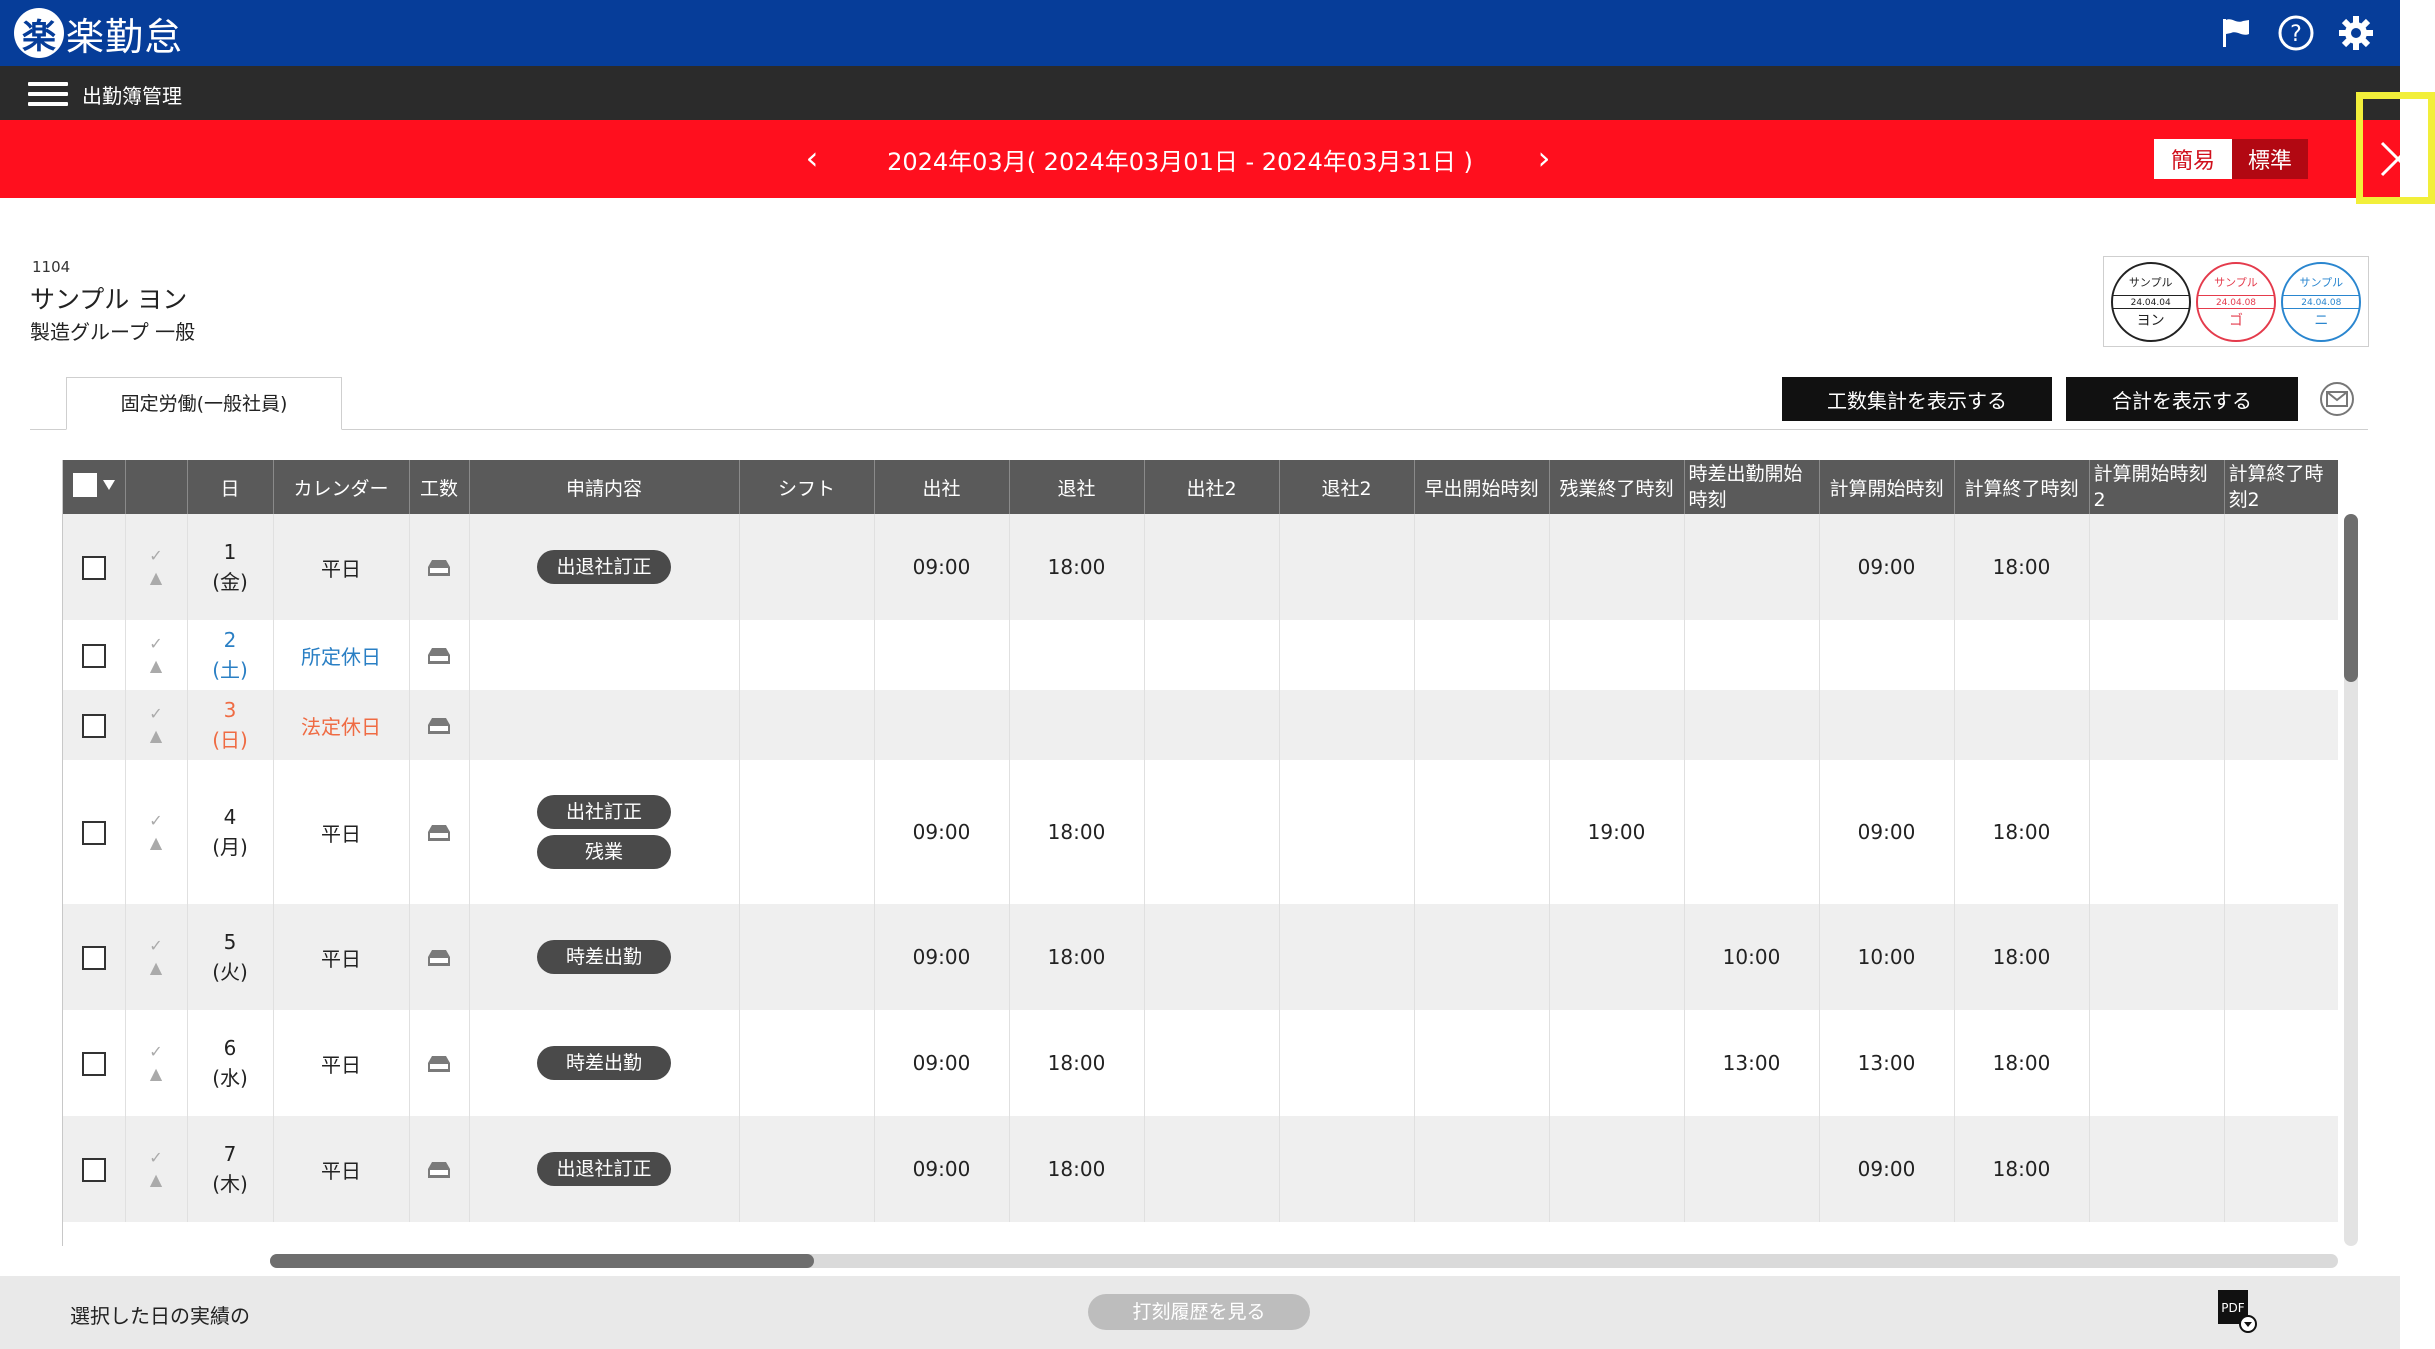 The height and width of the screenshot is (1349, 2435). Describe the element at coordinates (2281, 655) in the screenshot. I see `calc-end2-cell` at that location.